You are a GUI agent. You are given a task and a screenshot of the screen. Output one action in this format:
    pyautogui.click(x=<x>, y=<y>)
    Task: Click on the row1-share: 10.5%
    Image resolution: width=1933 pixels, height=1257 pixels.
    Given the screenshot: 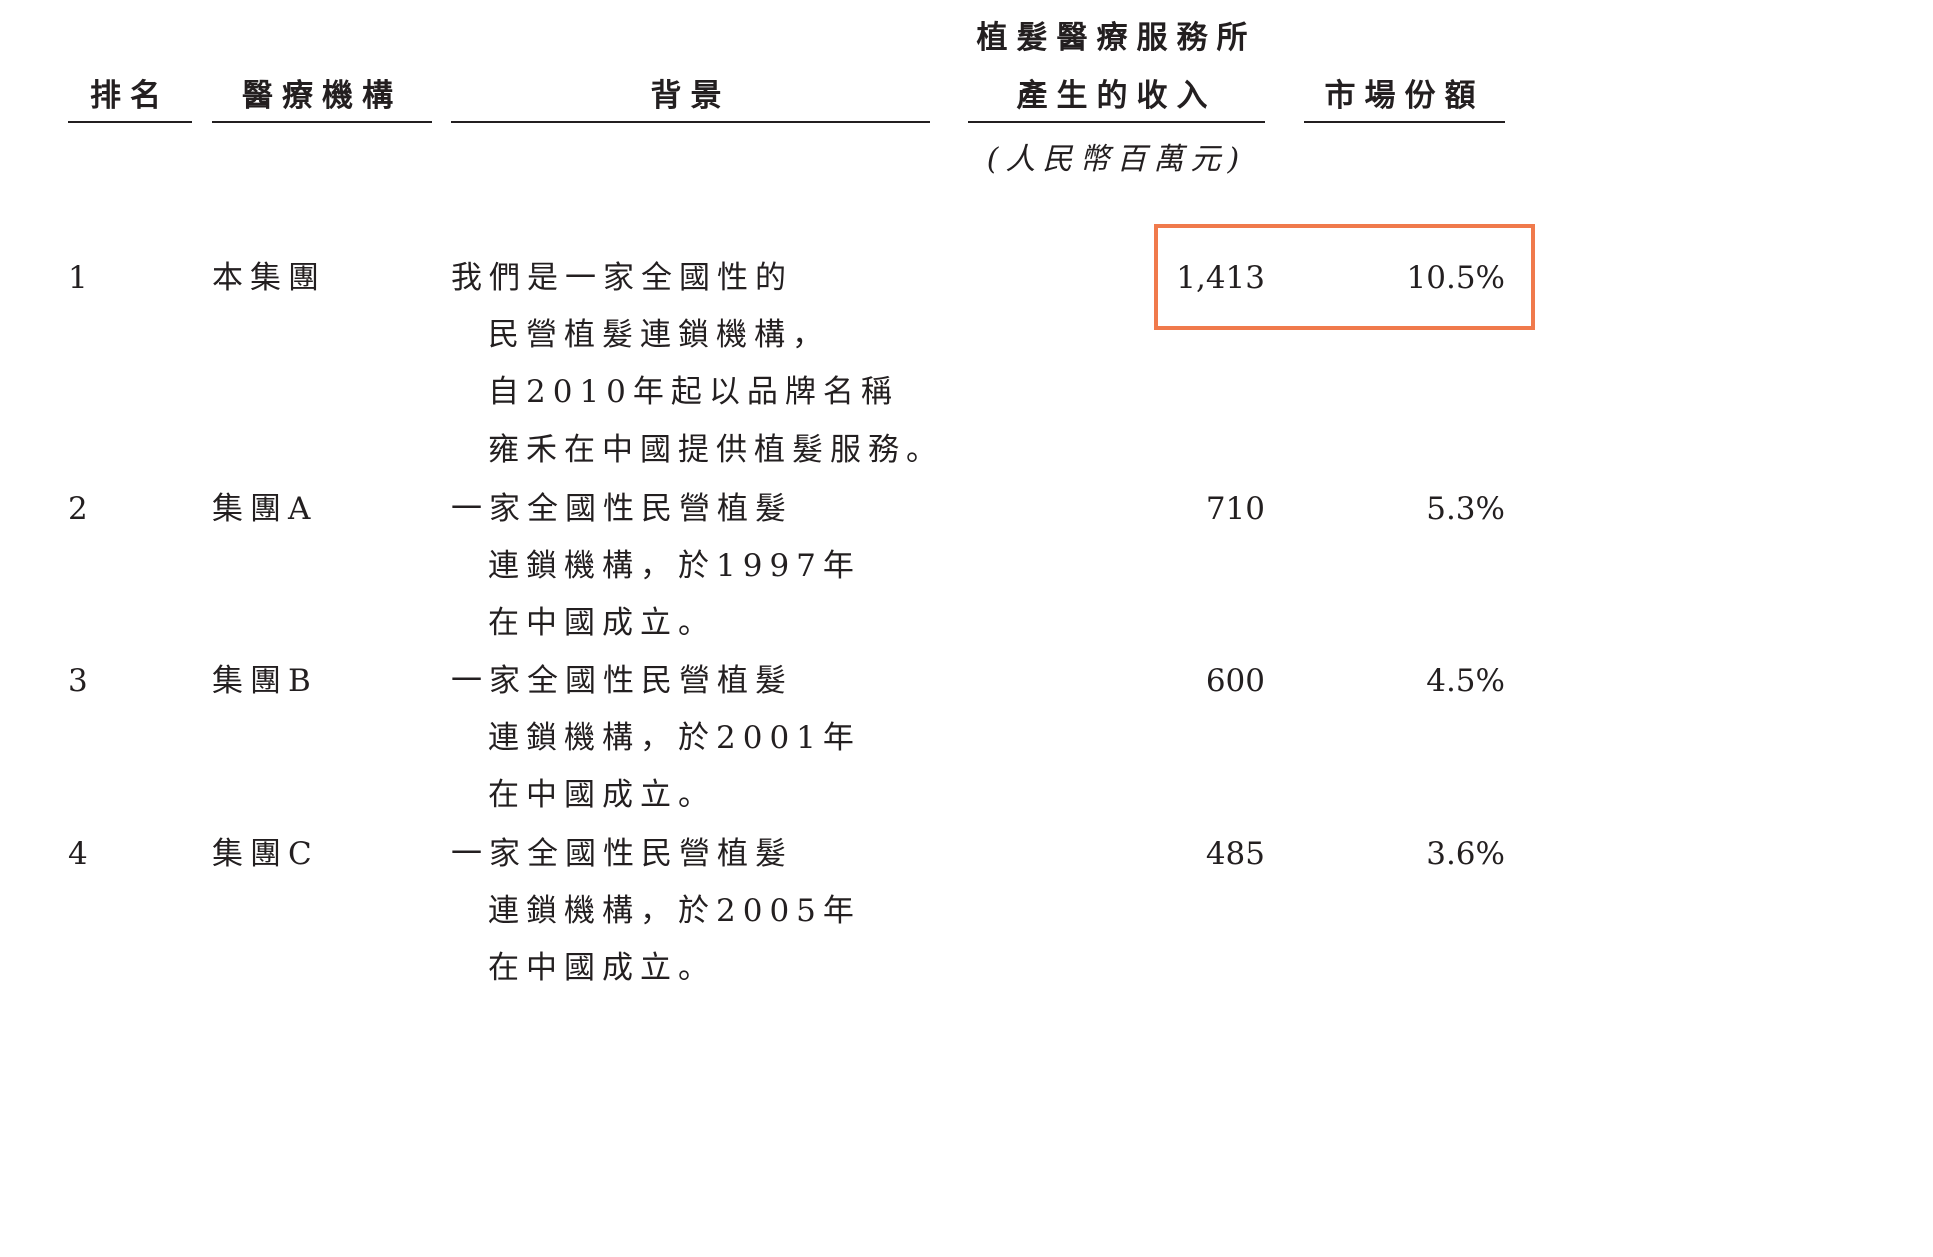 What is the action you would take?
    pyautogui.click(x=1455, y=278)
    